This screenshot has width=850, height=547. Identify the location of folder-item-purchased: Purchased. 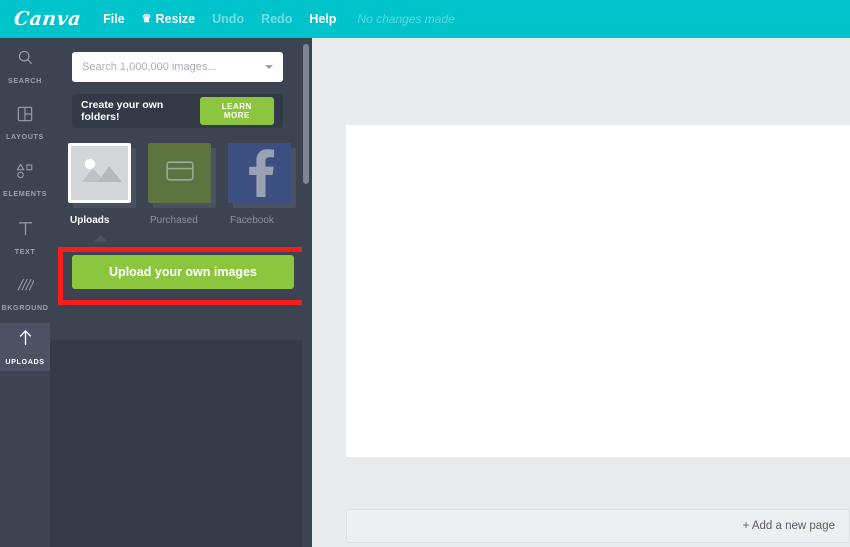
(182, 184).